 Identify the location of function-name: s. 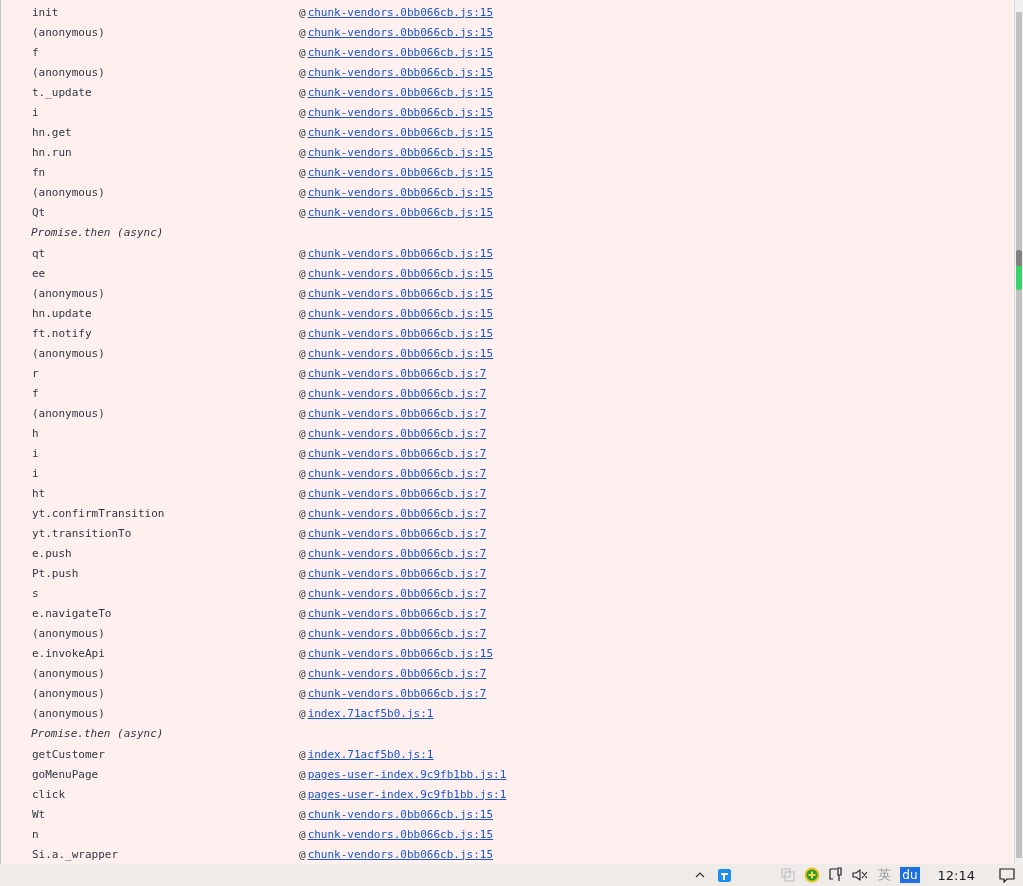
(35, 593).